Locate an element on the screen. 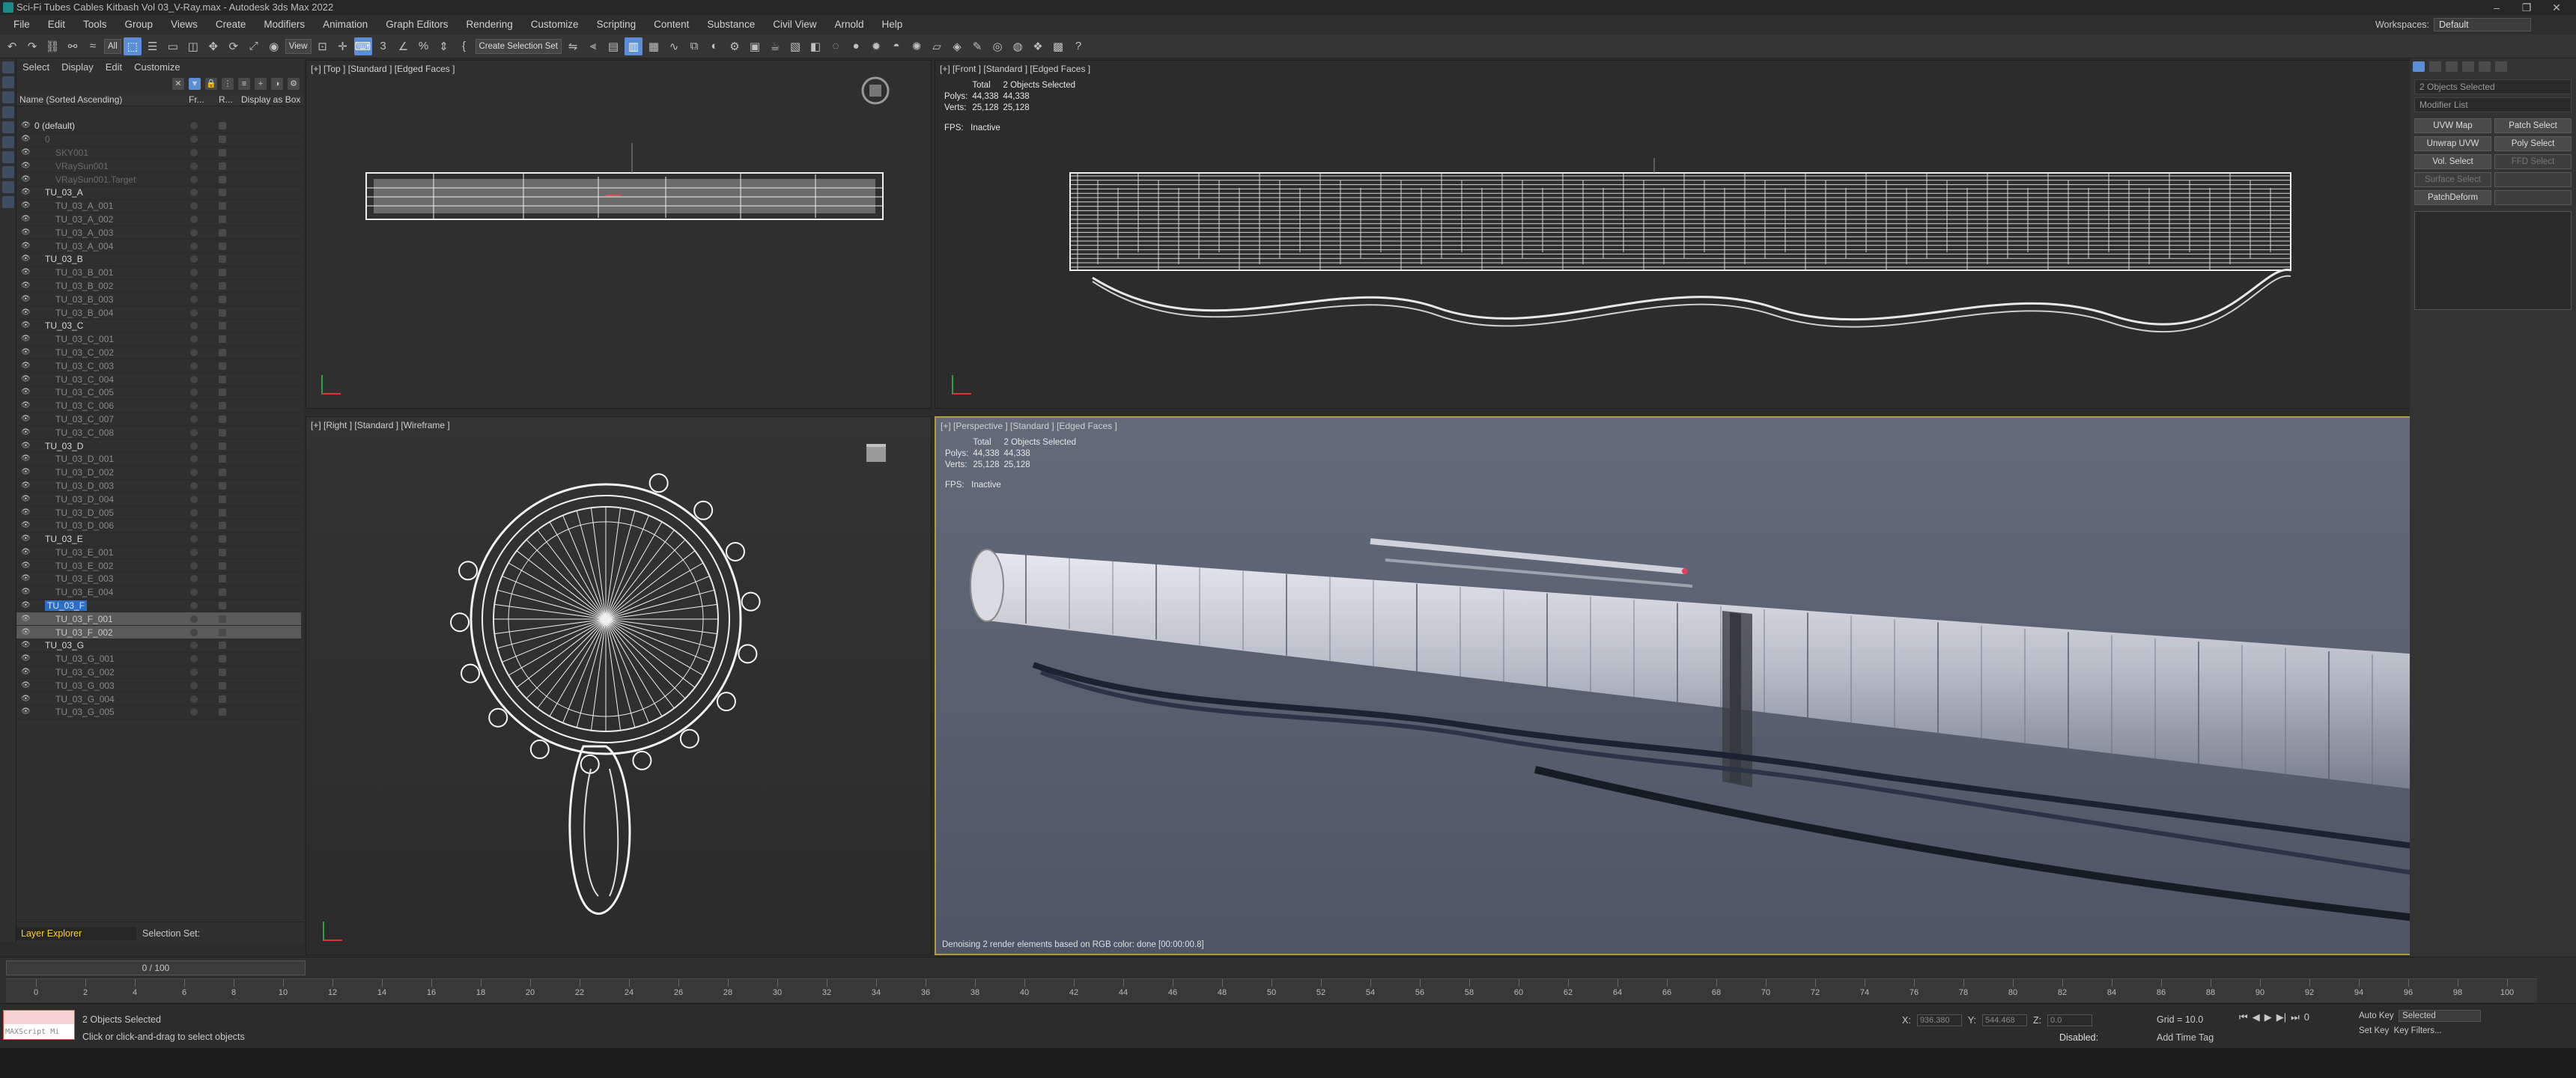  viewport-right: [+] [Right ] [Standard ] [Wireframe ] is located at coordinates (619, 685).